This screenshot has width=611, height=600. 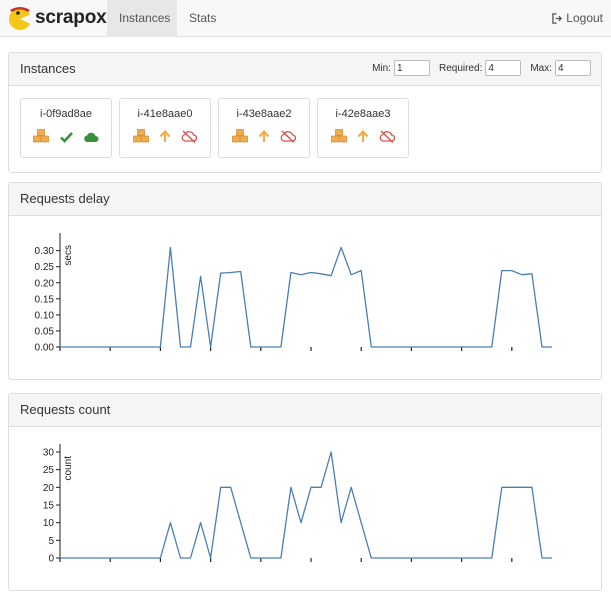 What do you see at coordinates (557, 19) in the screenshot?
I see `sign-out-icon` at bounding box center [557, 19].